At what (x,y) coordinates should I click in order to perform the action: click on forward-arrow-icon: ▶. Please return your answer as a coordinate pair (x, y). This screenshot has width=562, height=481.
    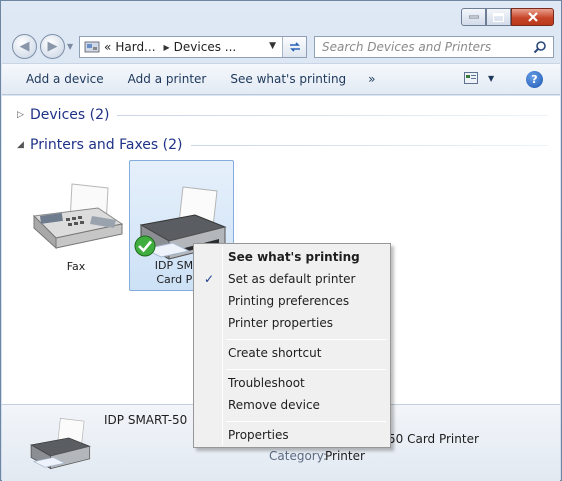
    Looking at the image, I should click on (52, 46).